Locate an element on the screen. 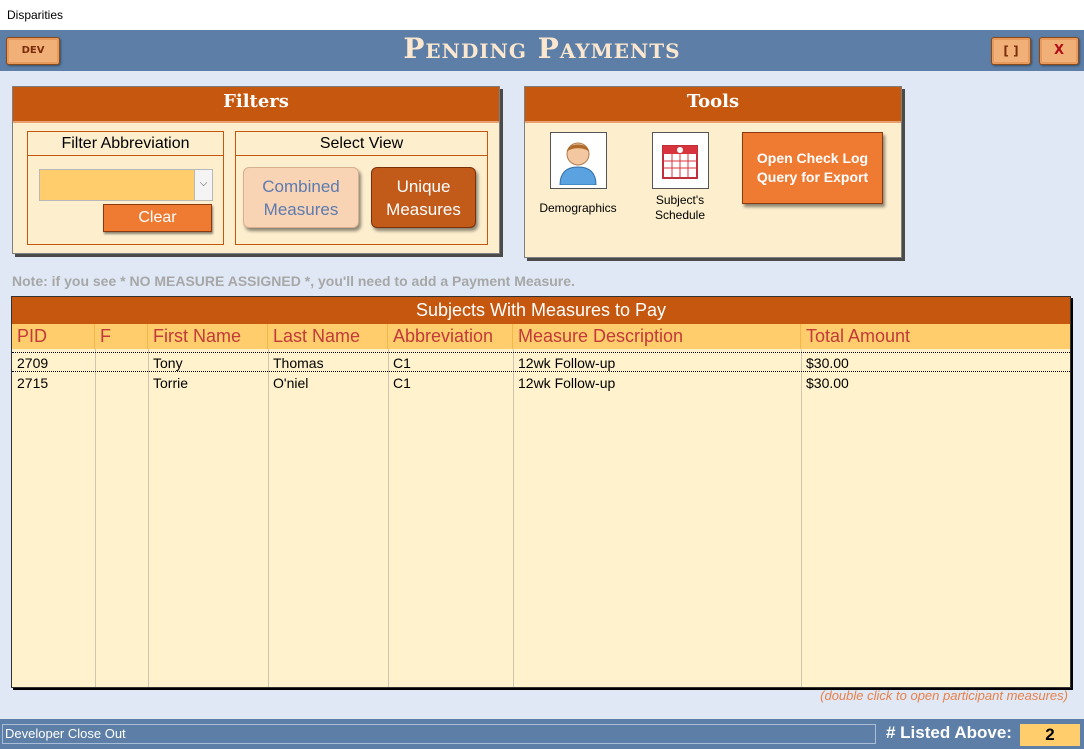 This screenshot has width=1084, height=749. column-header-measure-description: Measure Description is located at coordinates (657, 336).